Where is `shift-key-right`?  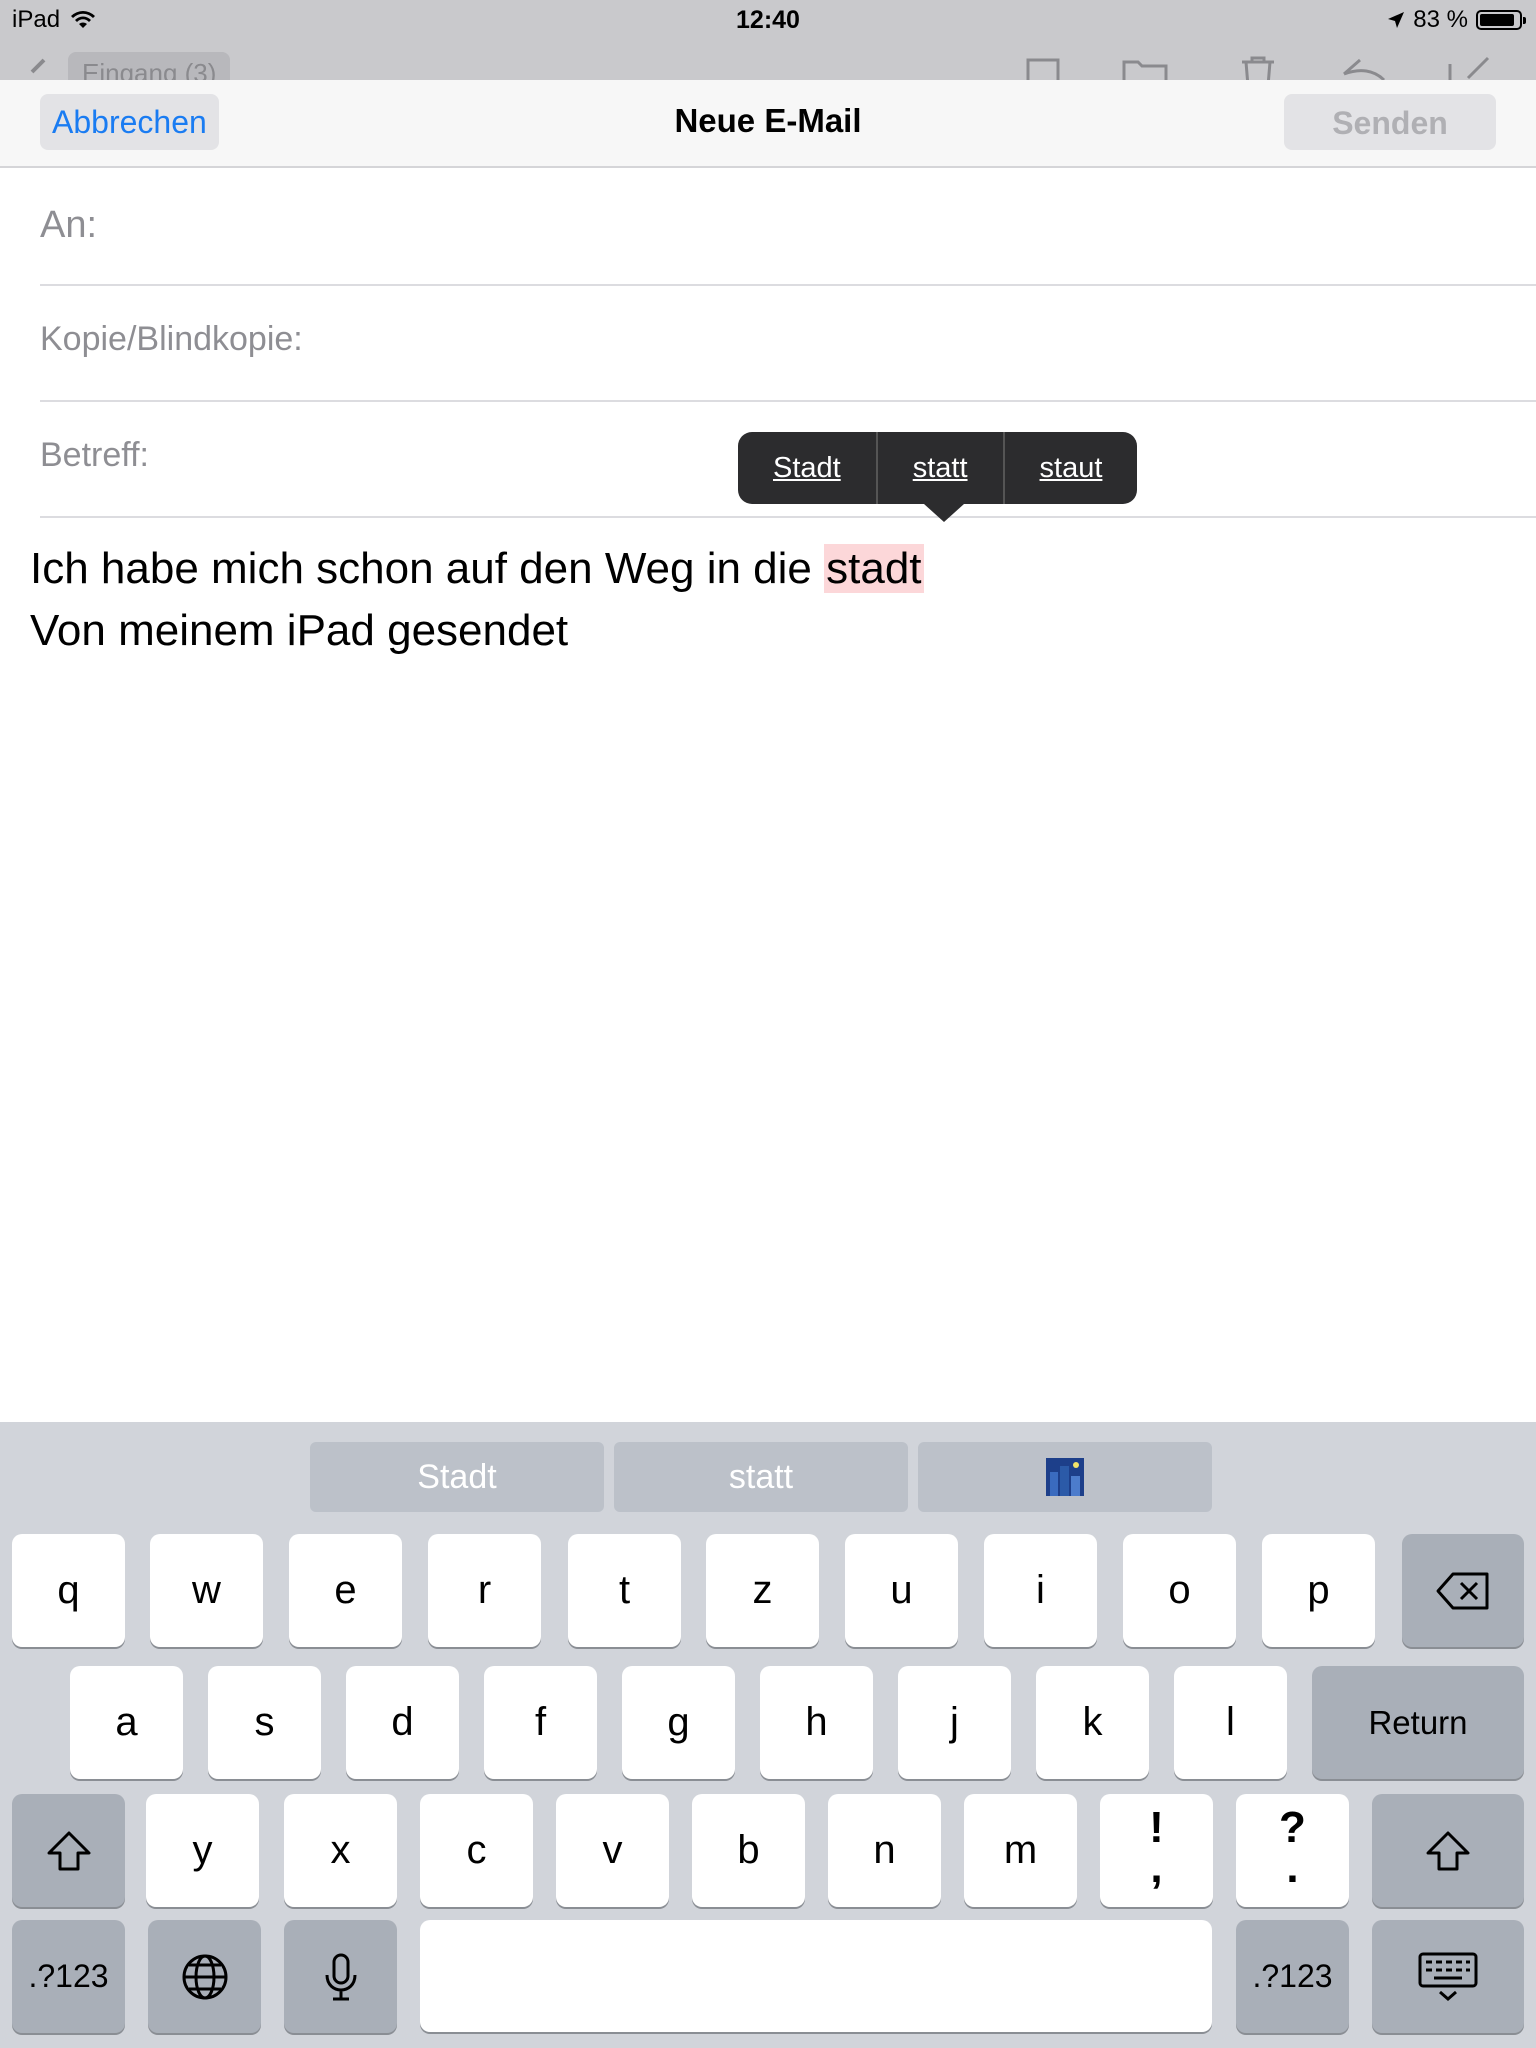
shift-key-right is located at coordinates (1448, 1850).